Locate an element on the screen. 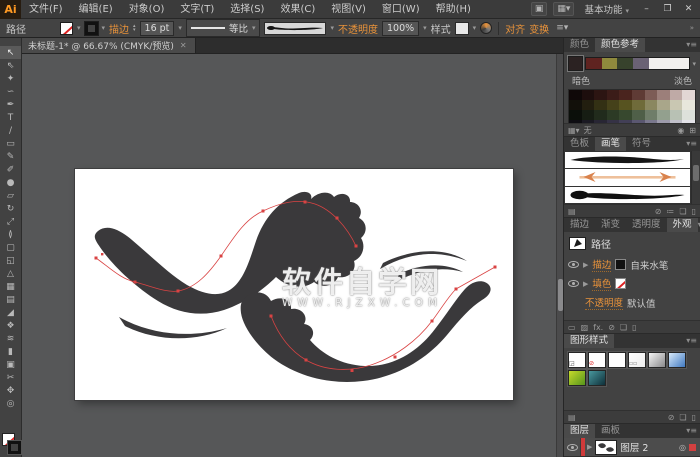 Image resolution: width=700 pixels, height=457 pixels. hand-tool: ✥ is located at coordinates (10, 390).